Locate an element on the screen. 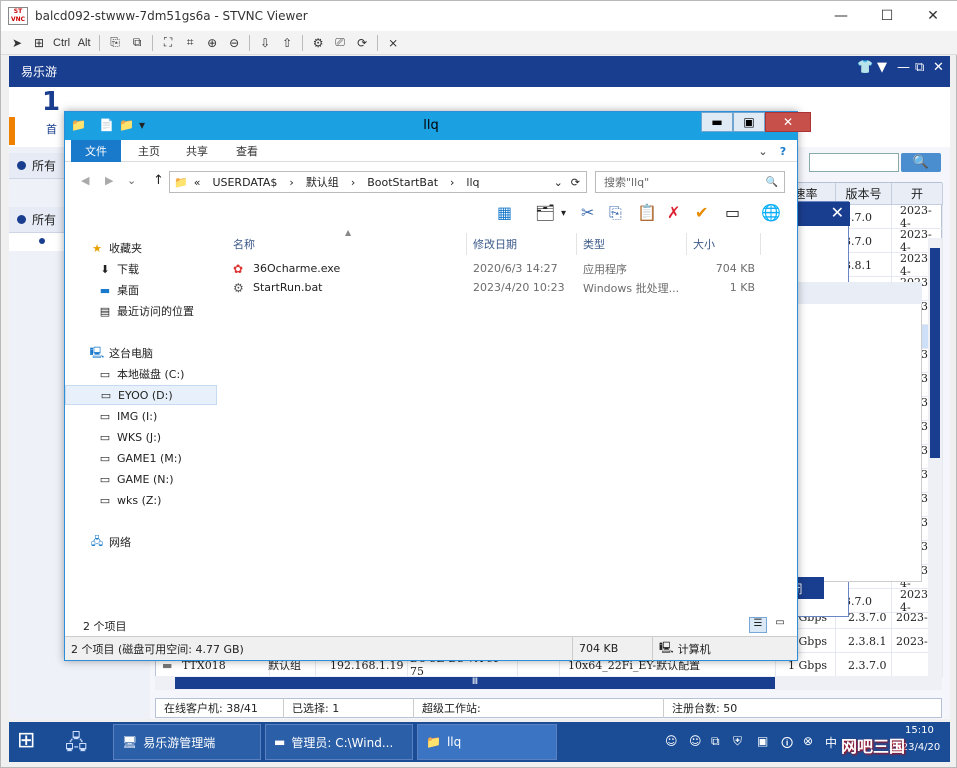  tab-home: 主页 is located at coordinates (149, 151).